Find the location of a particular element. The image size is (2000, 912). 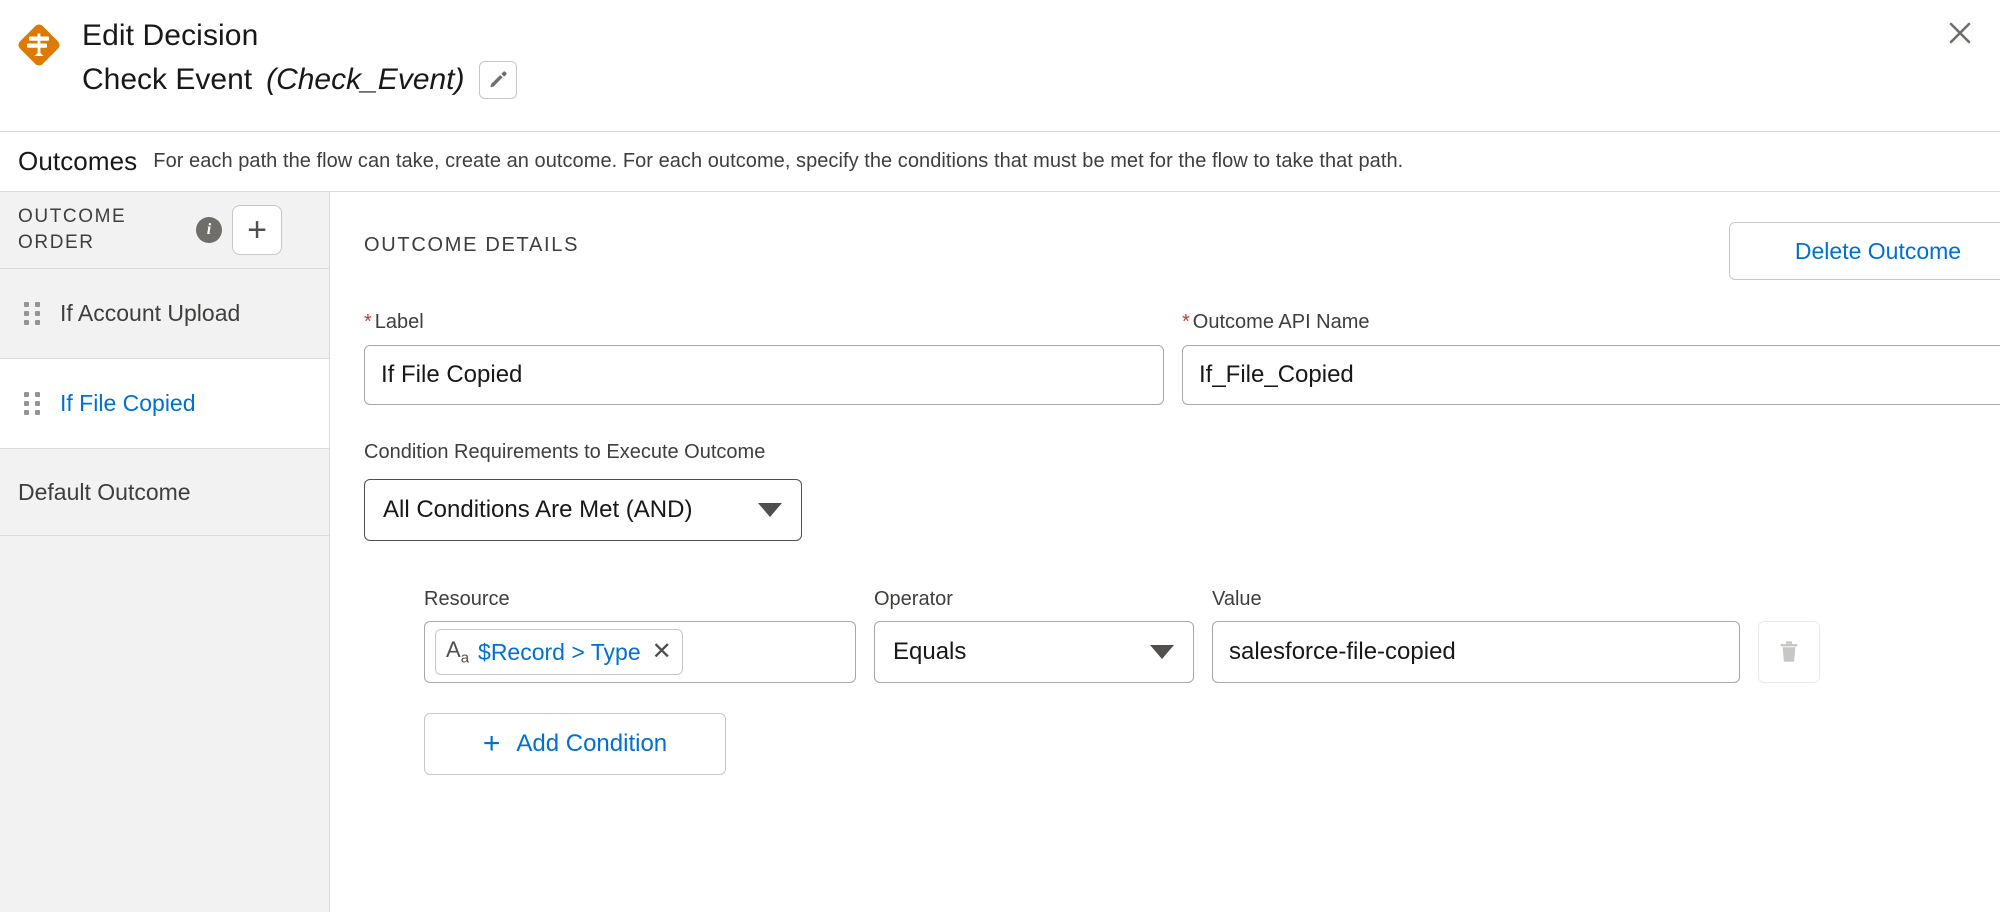

close-icon is located at coordinates (1960, 34).